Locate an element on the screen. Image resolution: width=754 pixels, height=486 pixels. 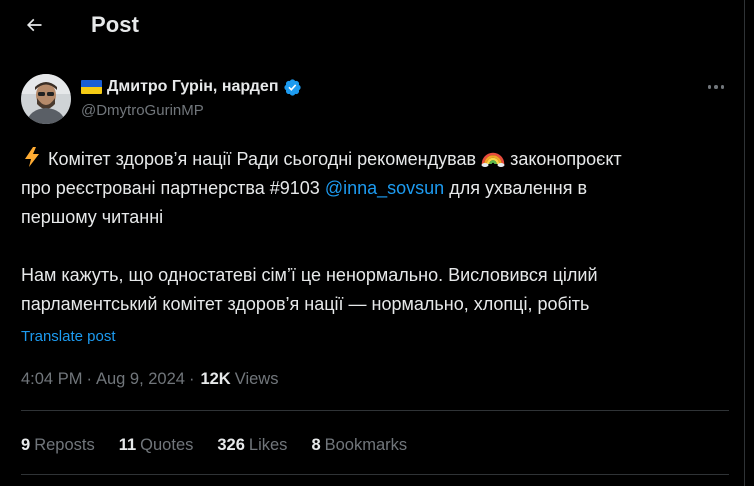
likes-label: Likes is located at coordinates (268, 445).